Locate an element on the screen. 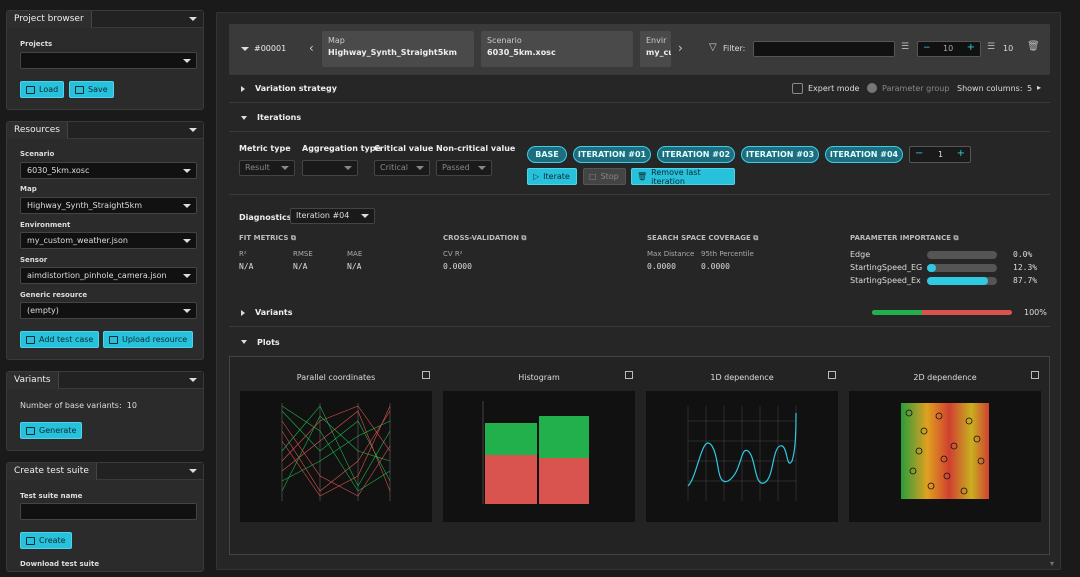 This screenshot has width=1080, height=577. create-button: Create is located at coordinates (46, 540).